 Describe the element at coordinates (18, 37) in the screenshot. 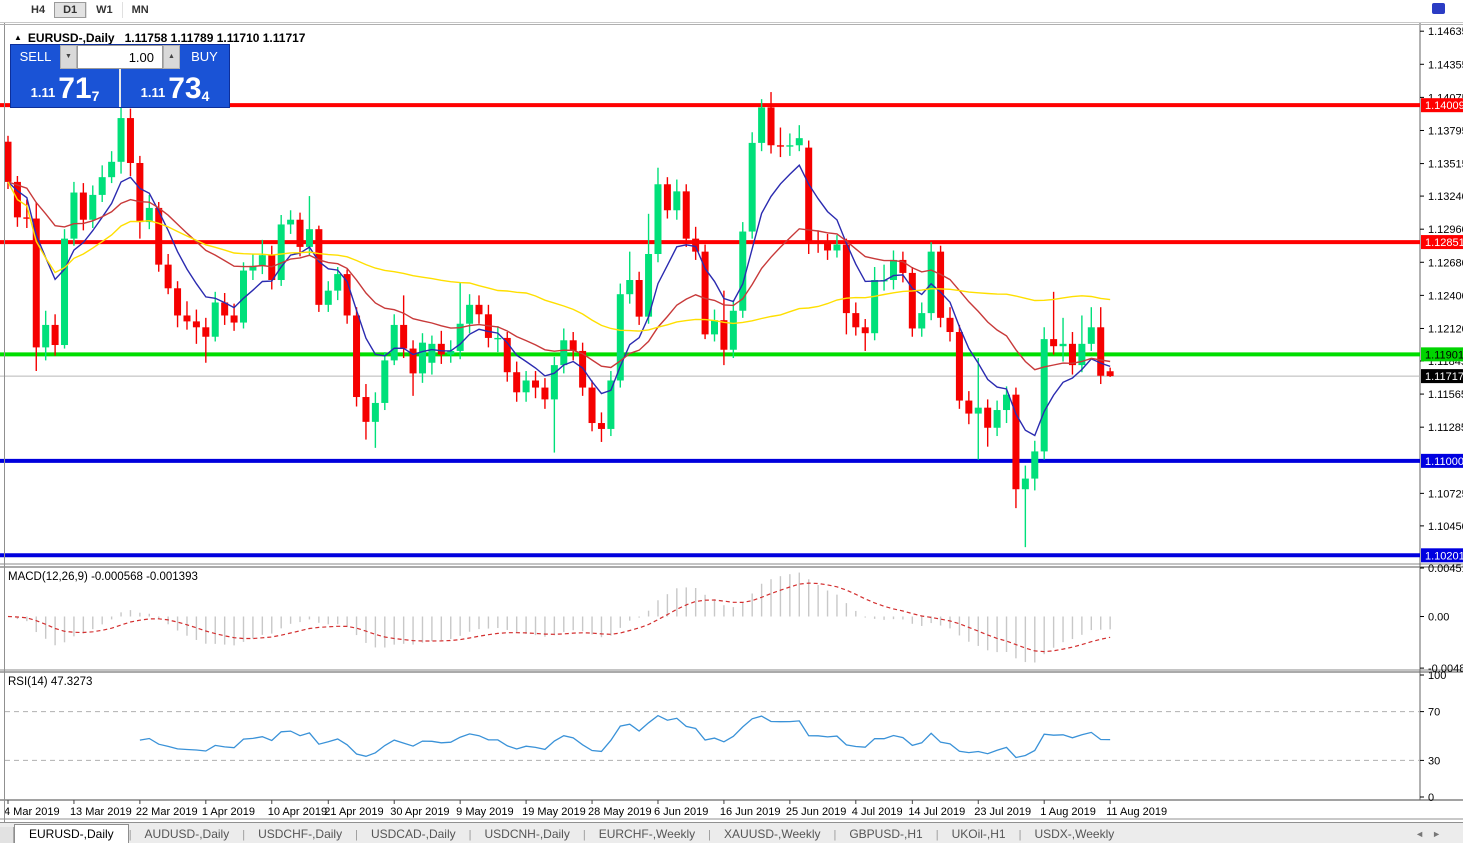

I see `collapse-triangle-icon: ▲` at that location.